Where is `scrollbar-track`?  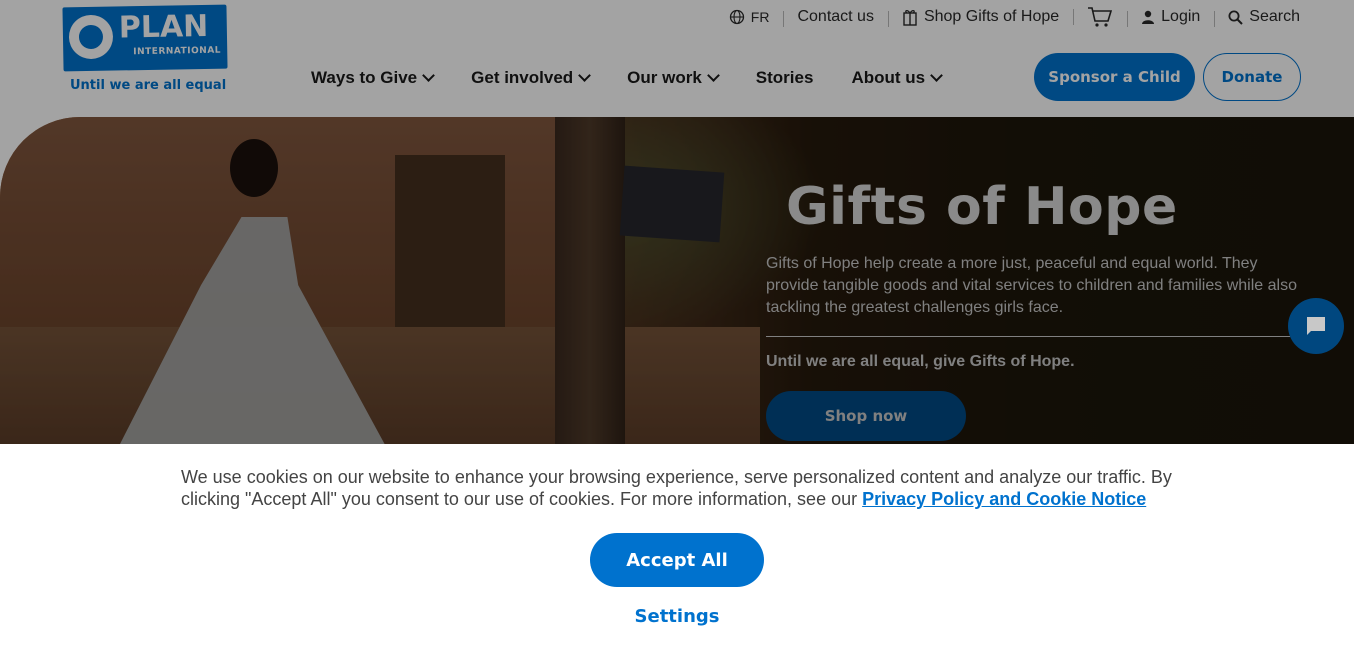
scrollbar-track is located at coordinates (1360, 325).